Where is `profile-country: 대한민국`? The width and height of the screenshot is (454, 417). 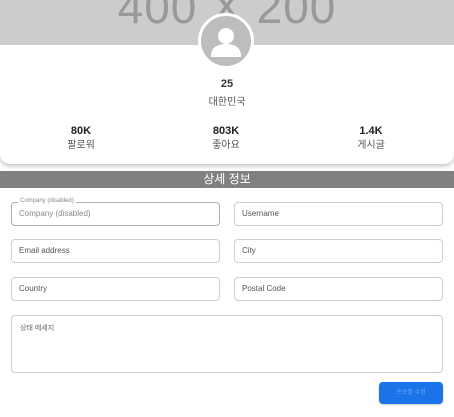
profile-country: 대한민국 is located at coordinates (227, 102).